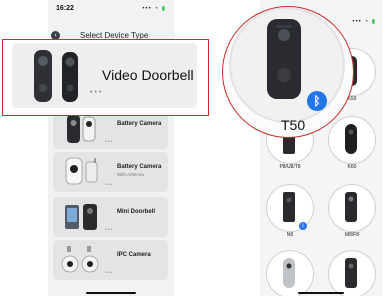 The width and height of the screenshot is (388, 296). What do you see at coordinates (81, 171) in the screenshot?
I see `antenna-camera-image` at bounding box center [81, 171].